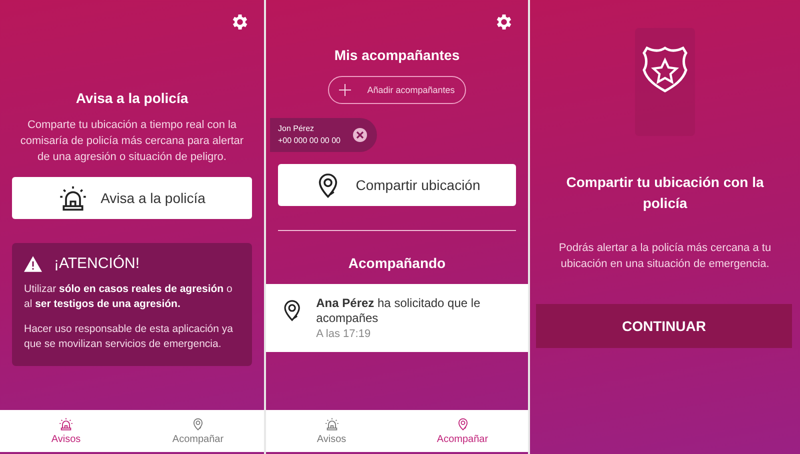 The height and width of the screenshot is (454, 800). What do you see at coordinates (97, 263) in the screenshot?
I see `warning-title: ¡ATENCIÓN!` at bounding box center [97, 263].